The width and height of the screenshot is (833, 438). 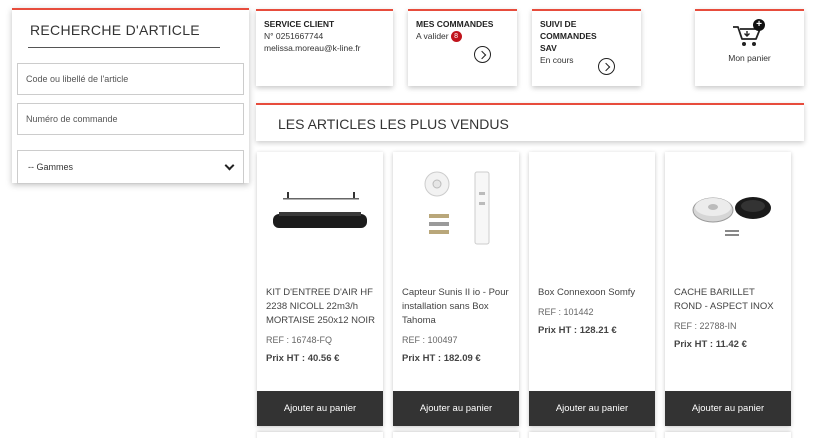 I want to click on product-price: Prix HT : 128.21 €, so click(x=577, y=330).